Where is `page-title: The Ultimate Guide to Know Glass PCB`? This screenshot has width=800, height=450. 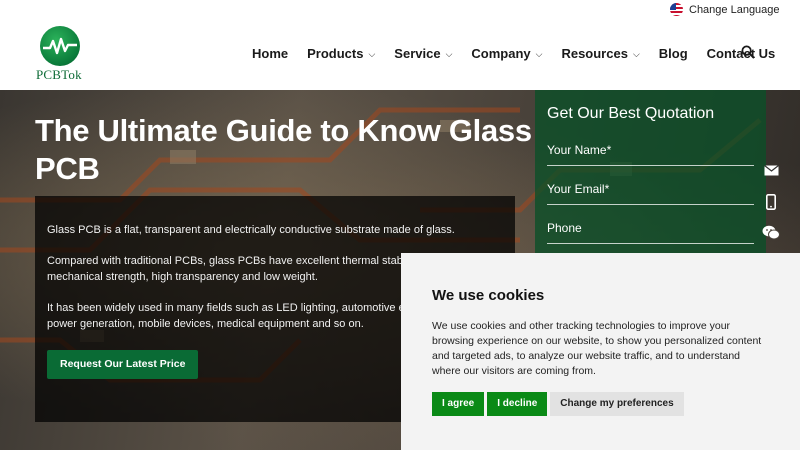
page-title: The Ultimate Guide to Know Glass PCB is located at coordinates (283, 149).